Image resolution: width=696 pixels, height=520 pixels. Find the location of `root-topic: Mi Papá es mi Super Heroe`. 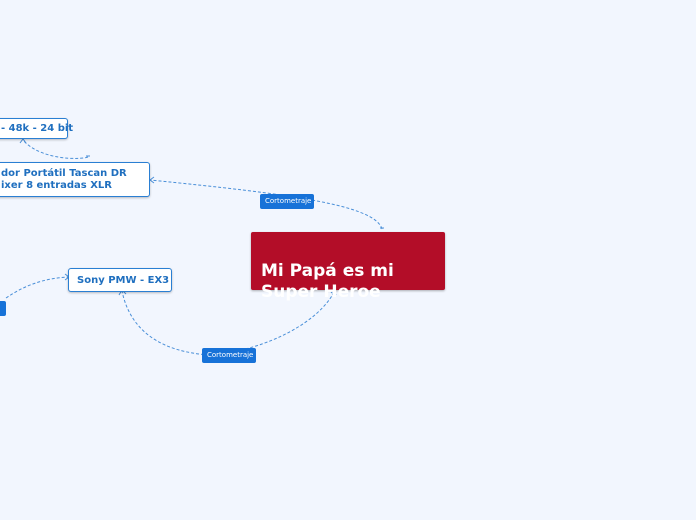

root-topic: Mi Papá es mi Super Heroe is located at coordinates (348, 267).